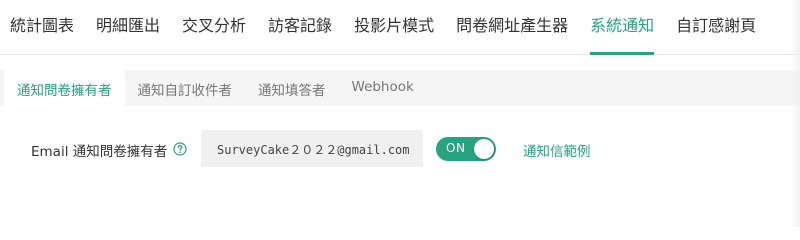 This screenshot has width=800, height=240. Describe the element at coordinates (394, 27) in the screenshot. I see `nav-tab-slideshow: 投影片模式` at that location.